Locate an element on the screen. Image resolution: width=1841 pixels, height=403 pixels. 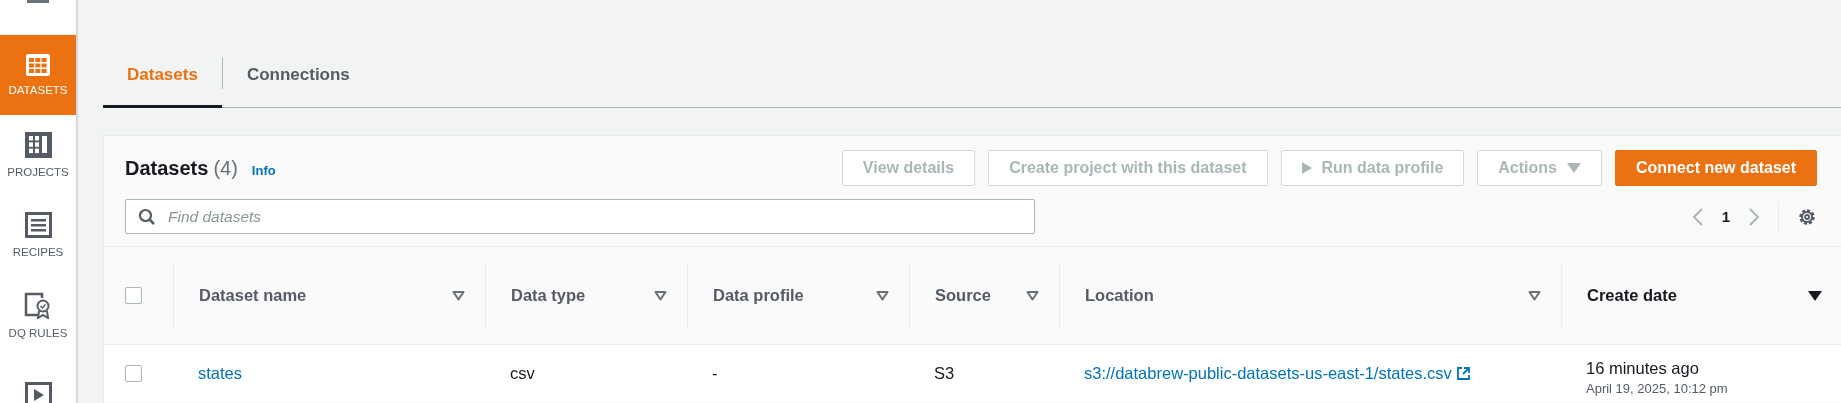
column-header: Source is located at coordinates (963, 295).